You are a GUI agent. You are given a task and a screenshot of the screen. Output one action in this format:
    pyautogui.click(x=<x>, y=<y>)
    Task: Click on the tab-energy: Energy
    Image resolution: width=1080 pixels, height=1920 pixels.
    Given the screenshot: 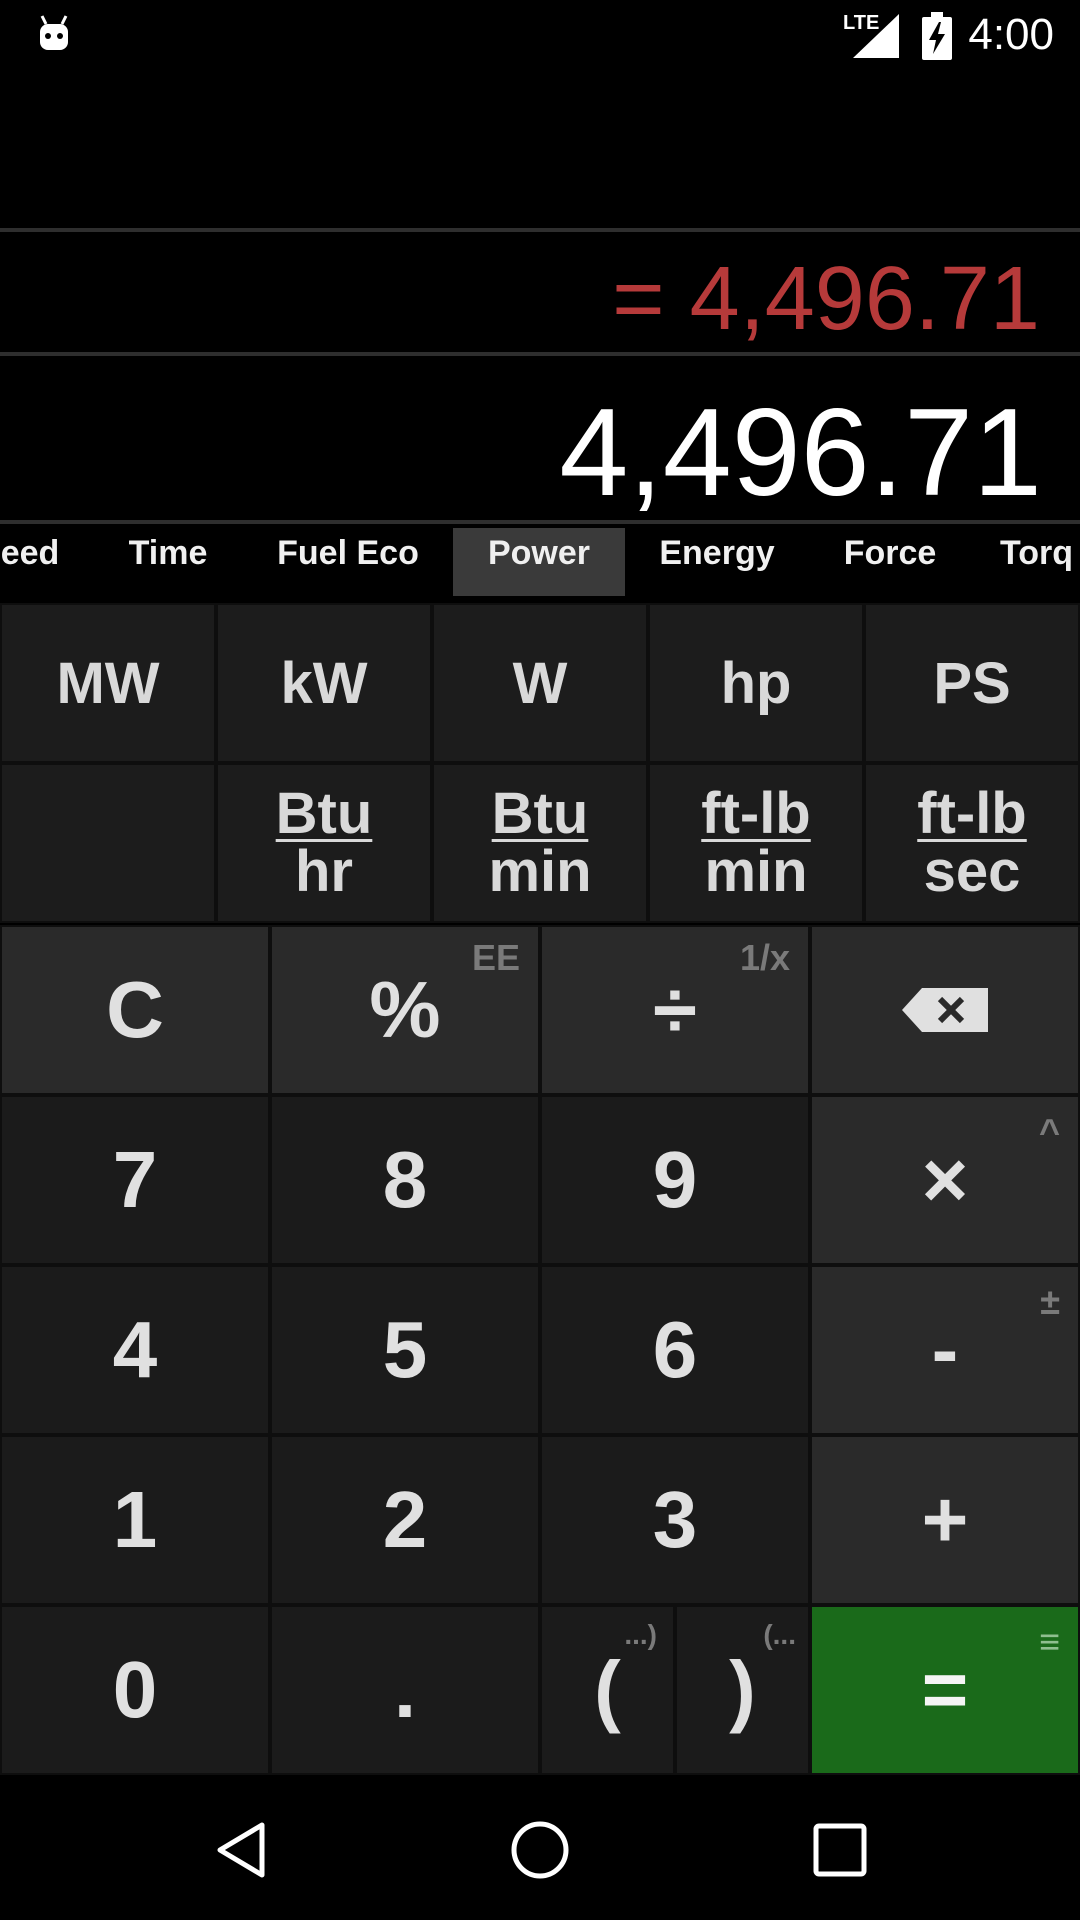 What is the action you would take?
    pyautogui.click(x=717, y=562)
    